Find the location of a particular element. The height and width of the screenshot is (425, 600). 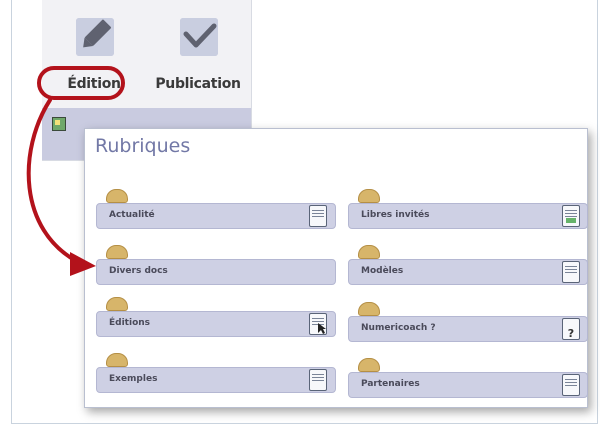

pencil-icon is located at coordinates (95, 37).